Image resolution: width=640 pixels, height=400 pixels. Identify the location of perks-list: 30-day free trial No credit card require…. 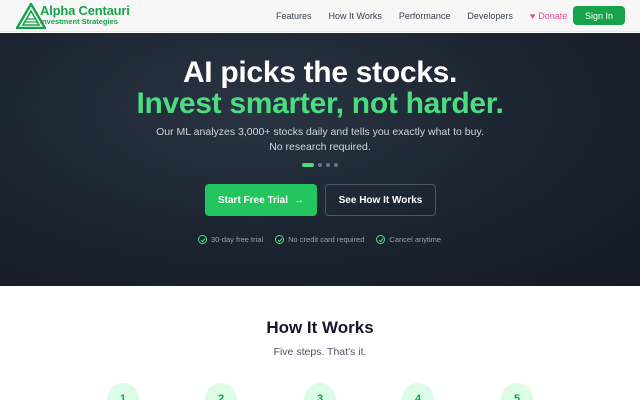
(325, 239).